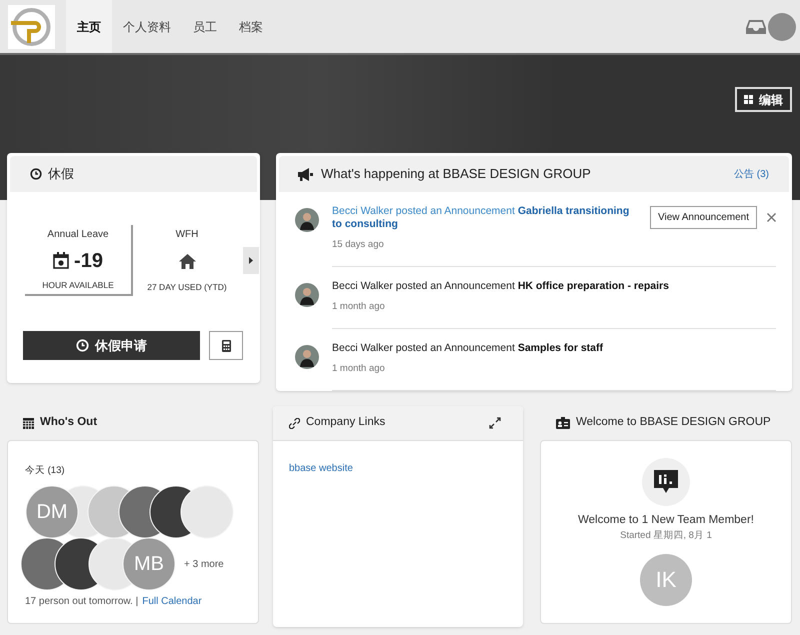 Image resolution: width=800 pixels, height=635 pixels. Describe the element at coordinates (554, 286) in the screenshot. I see `announcement-text: Becci Walker posted an Announcement HK office preparation - repairs` at that location.